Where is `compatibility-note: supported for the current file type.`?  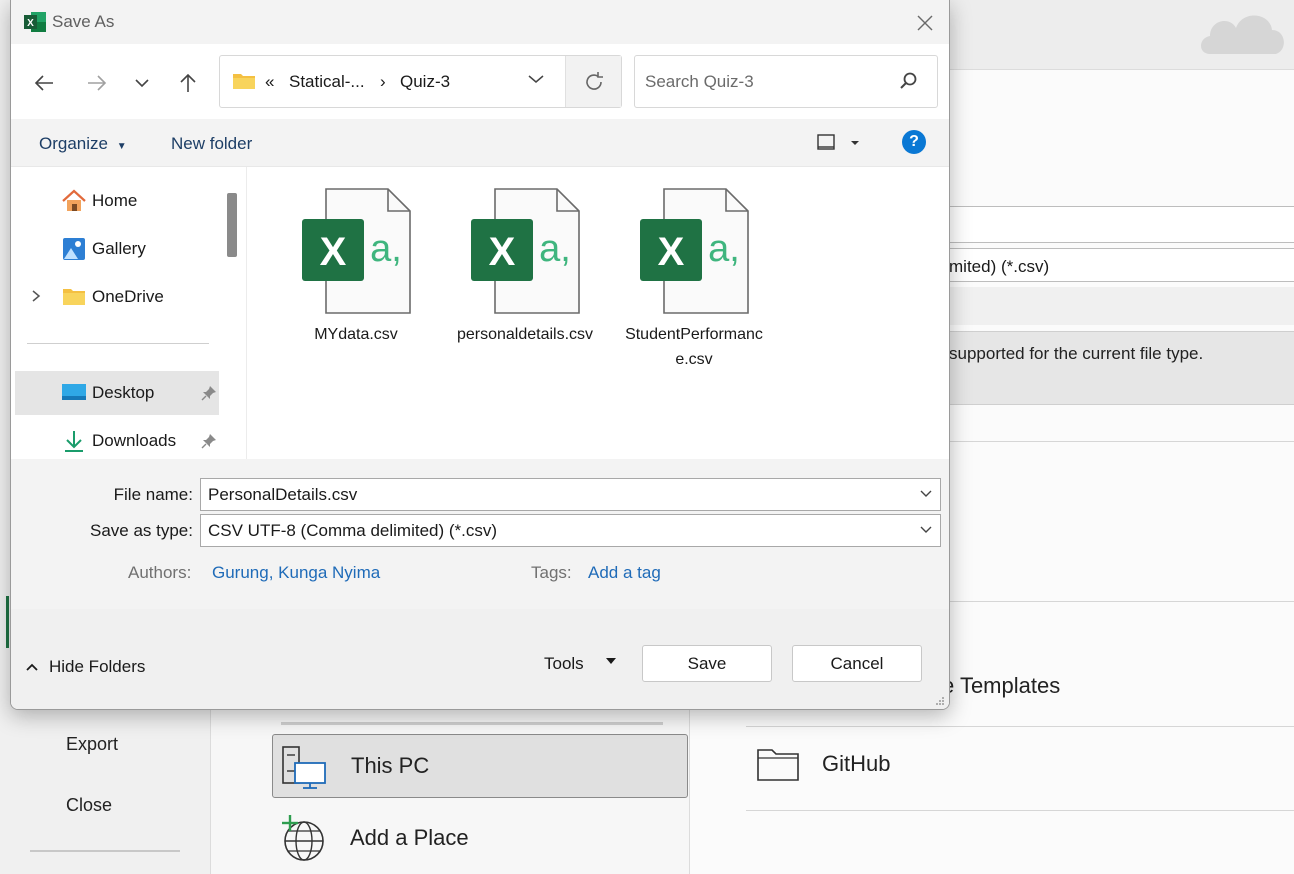 compatibility-note: supported for the current file type. is located at coordinates (1121, 368).